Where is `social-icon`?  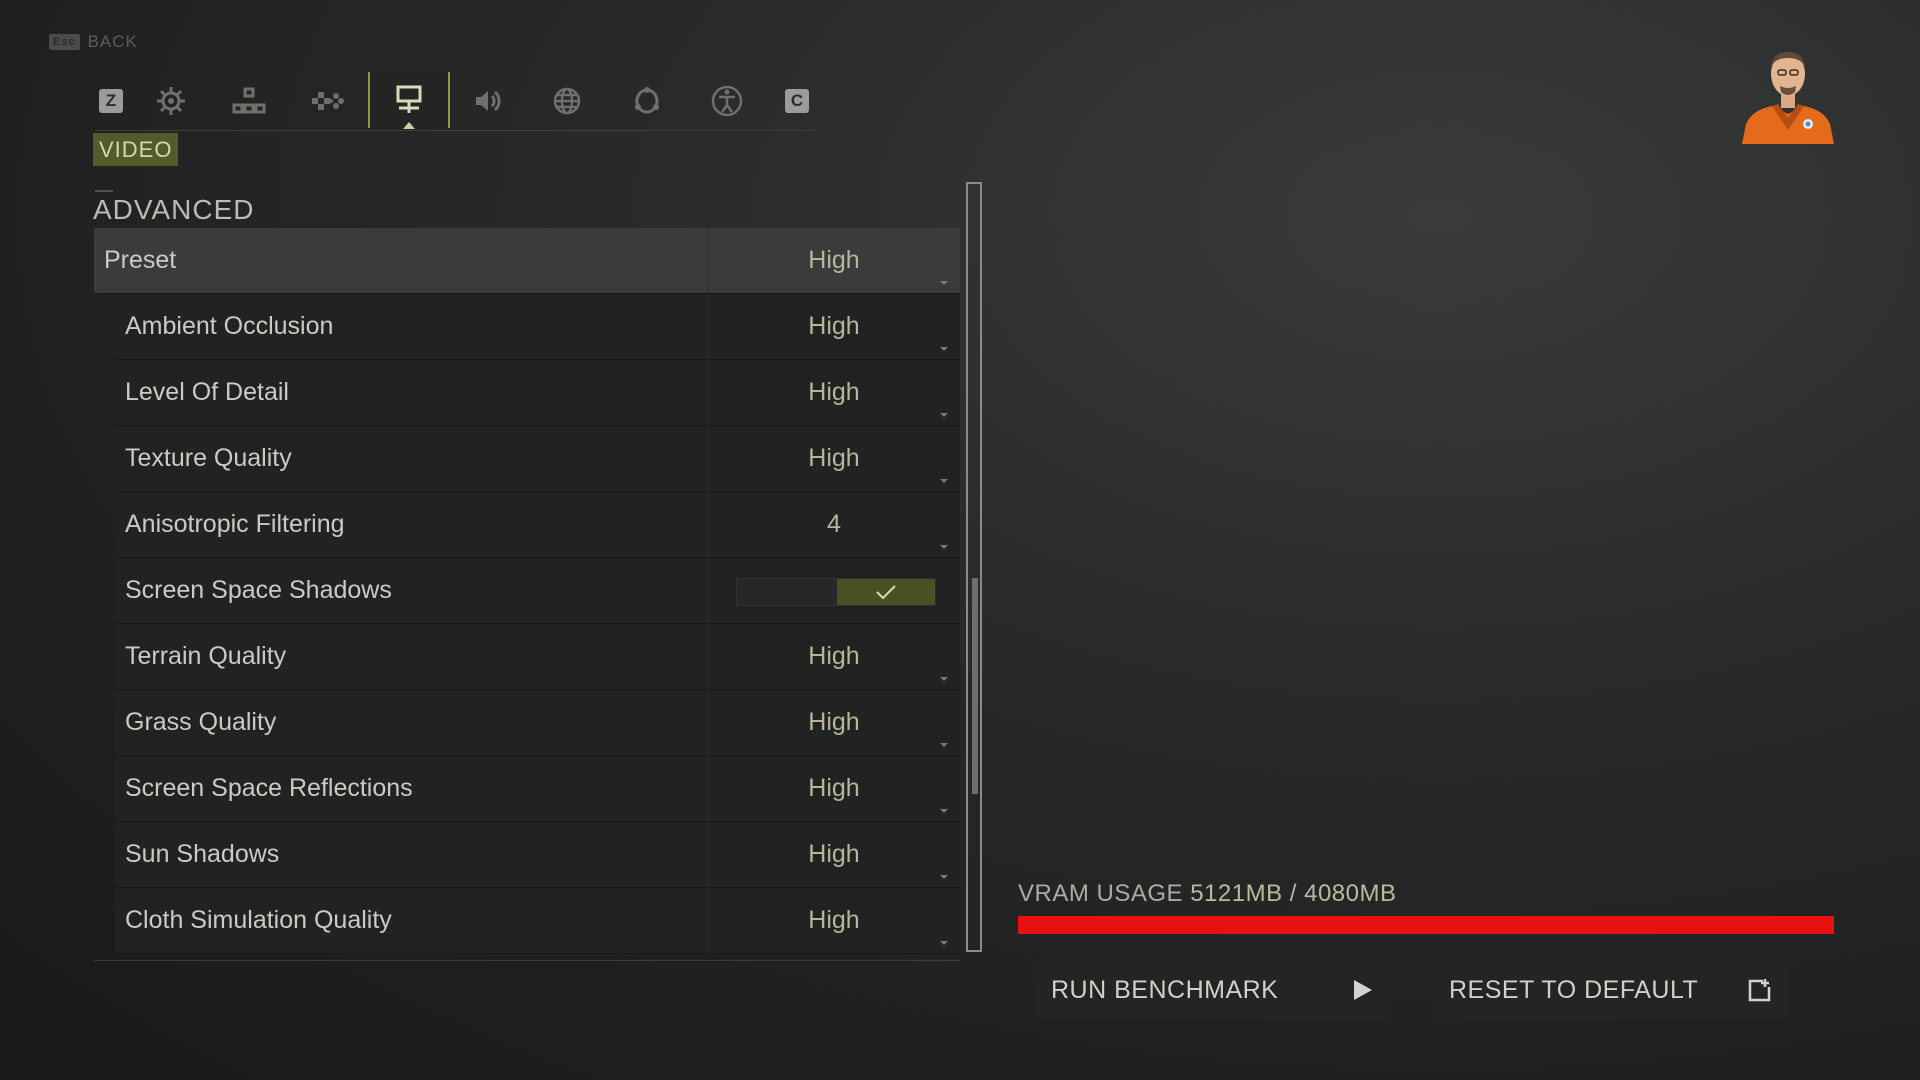
social-icon is located at coordinates (647, 100).